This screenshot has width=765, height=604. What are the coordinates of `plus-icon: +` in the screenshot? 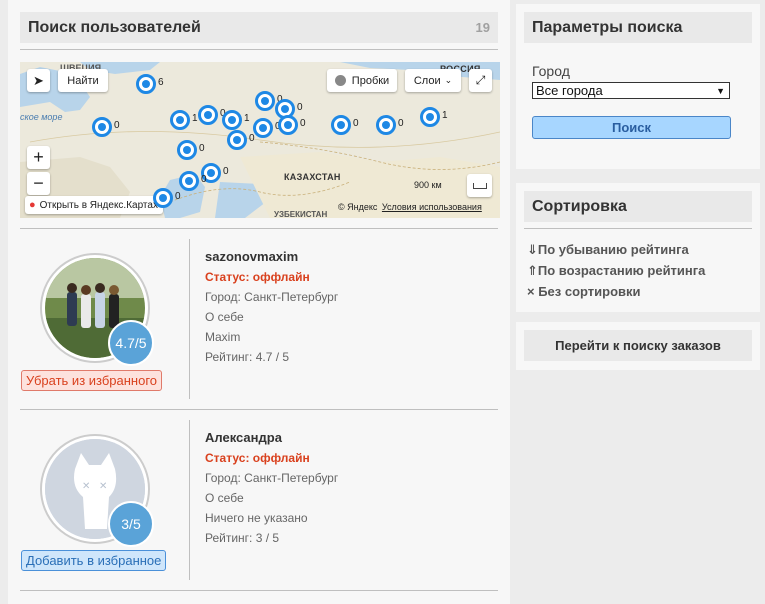 It's located at (38, 157).